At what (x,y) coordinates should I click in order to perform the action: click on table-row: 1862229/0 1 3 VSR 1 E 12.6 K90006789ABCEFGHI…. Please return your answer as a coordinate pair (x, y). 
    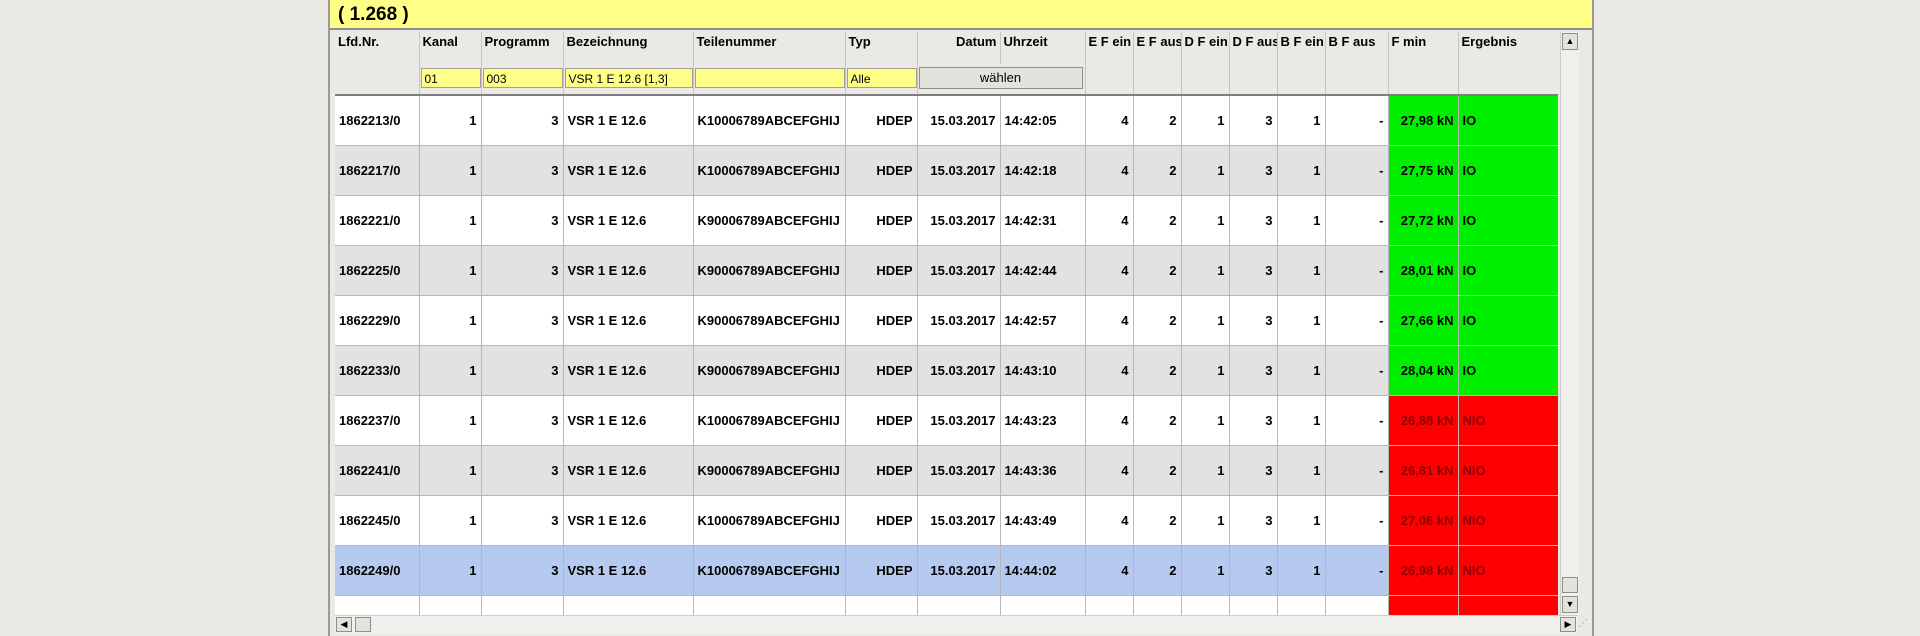
    Looking at the image, I should click on (946, 320).